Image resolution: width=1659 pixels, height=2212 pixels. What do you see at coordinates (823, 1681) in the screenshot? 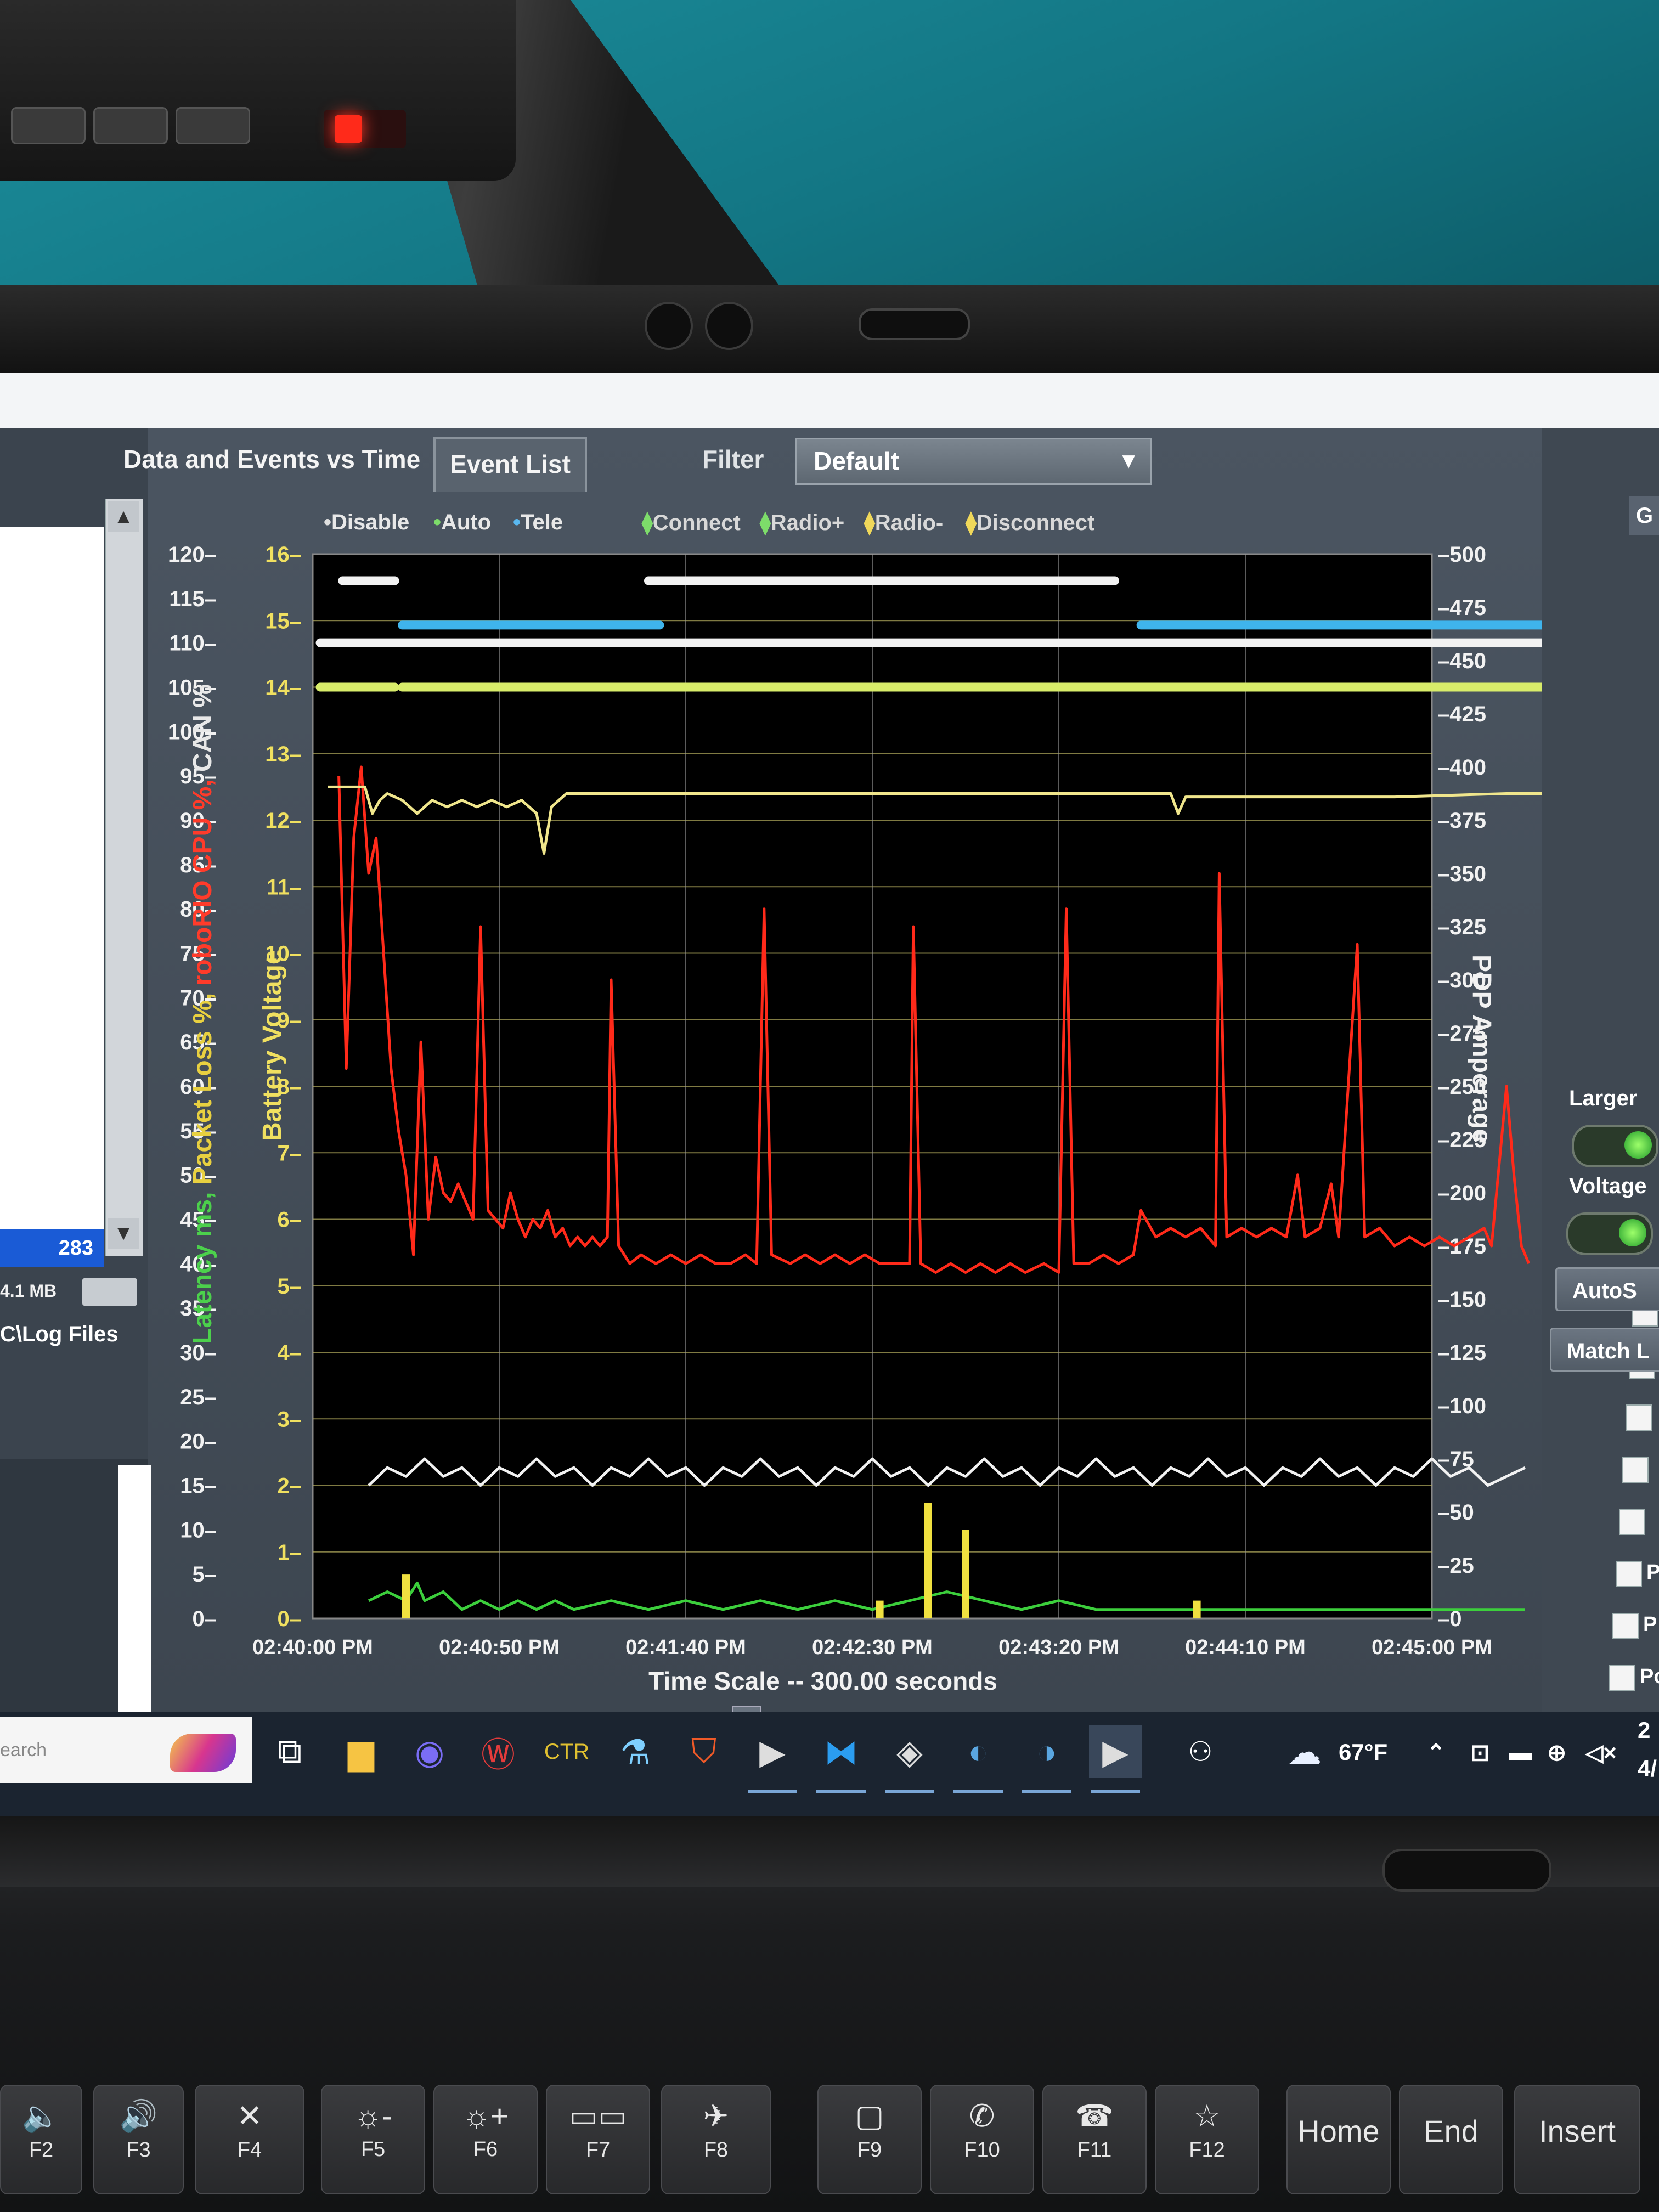
I see `x-axis-title: Time Scale -- 300.00 seconds` at bounding box center [823, 1681].